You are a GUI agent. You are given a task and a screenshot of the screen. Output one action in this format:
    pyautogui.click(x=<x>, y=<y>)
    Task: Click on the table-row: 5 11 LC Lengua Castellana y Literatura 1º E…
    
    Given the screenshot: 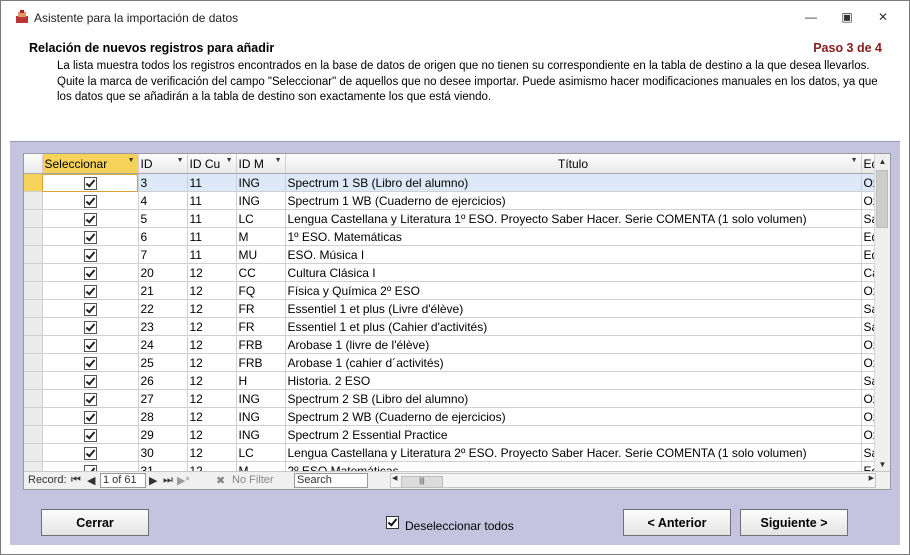 What is the action you would take?
    pyautogui.click(x=449, y=218)
    